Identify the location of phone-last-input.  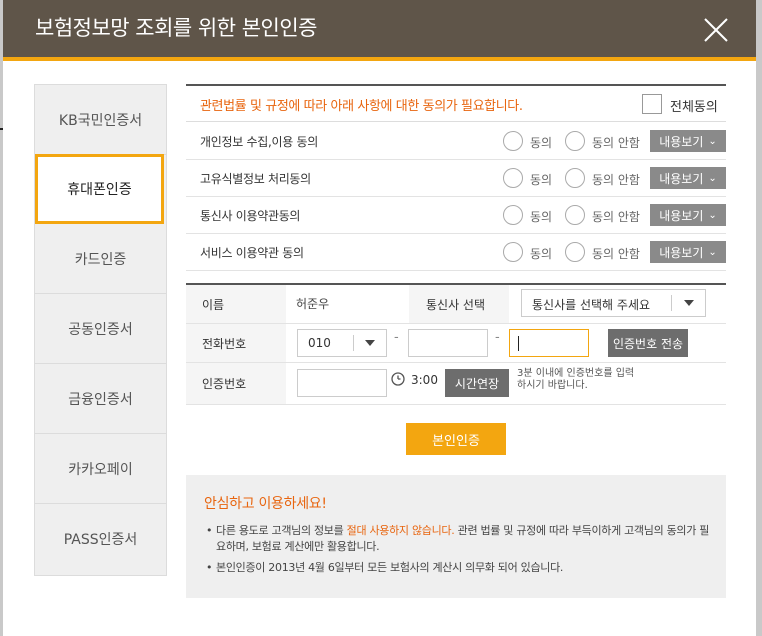
(549, 343).